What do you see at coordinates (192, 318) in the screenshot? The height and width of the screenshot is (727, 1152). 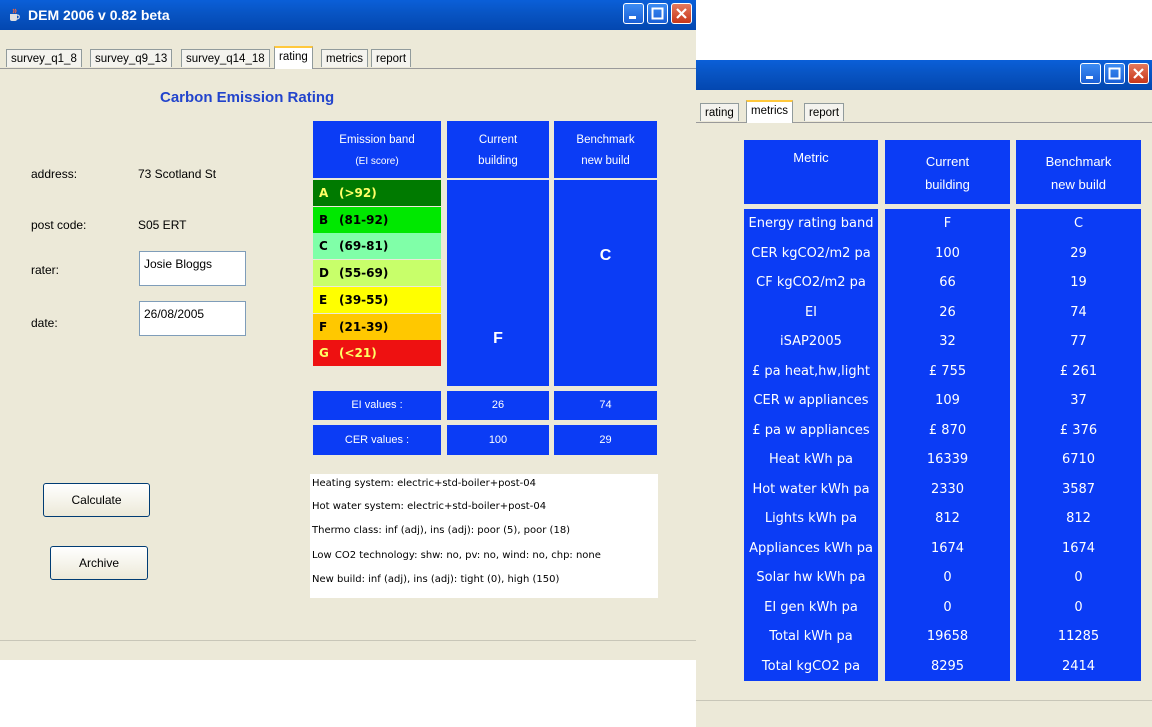 I see `date-input: 26/08/2005` at bounding box center [192, 318].